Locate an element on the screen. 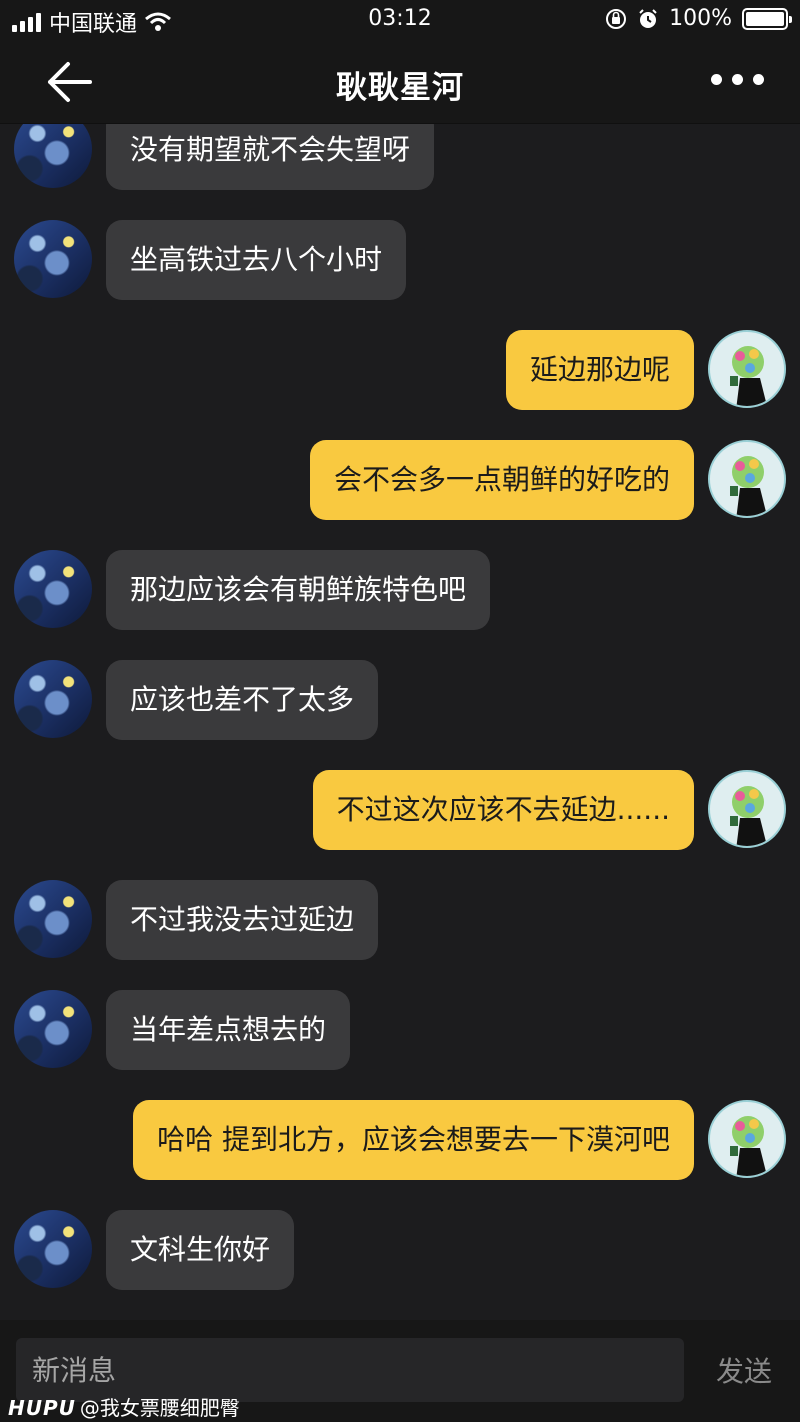  message-item: 哈哈 提到北方，应该会想要去一下漠河吧 is located at coordinates (400, 1140).